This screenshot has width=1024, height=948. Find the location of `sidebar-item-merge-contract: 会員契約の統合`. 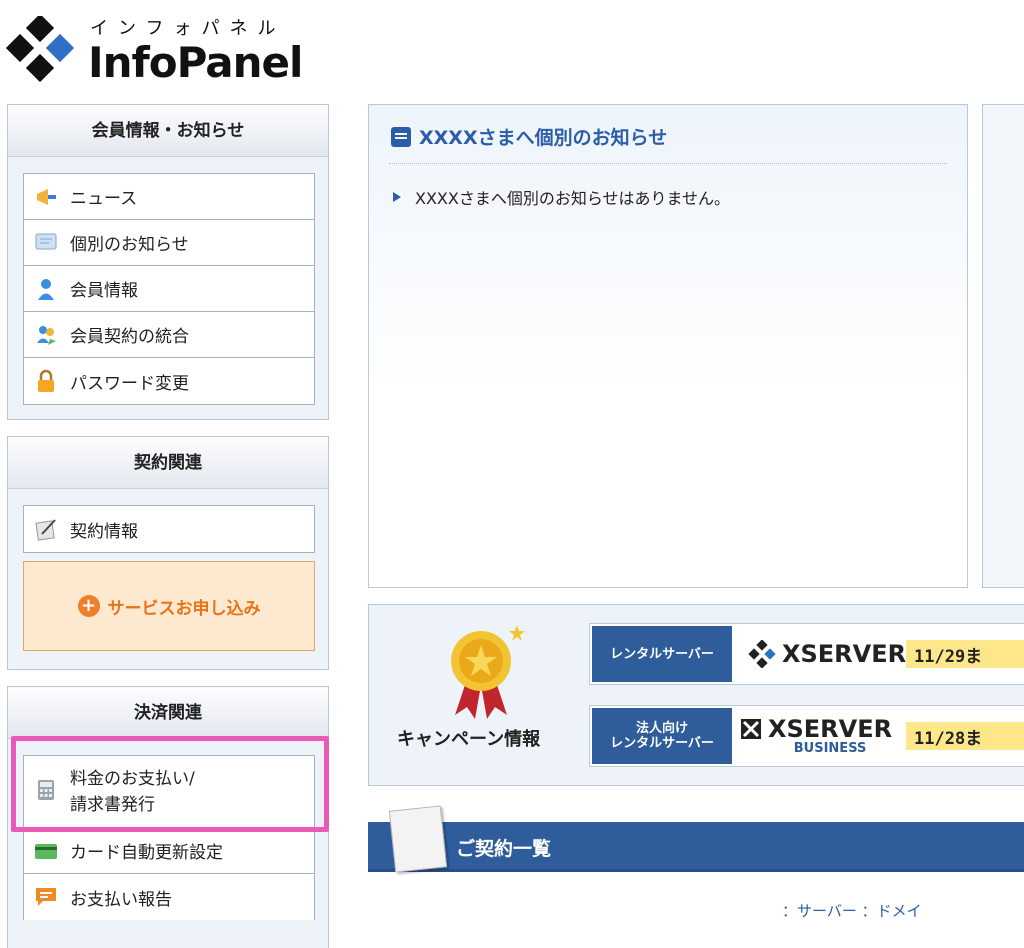

sidebar-item-merge-contract: 会員契約の統合 is located at coordinates (169, 335).